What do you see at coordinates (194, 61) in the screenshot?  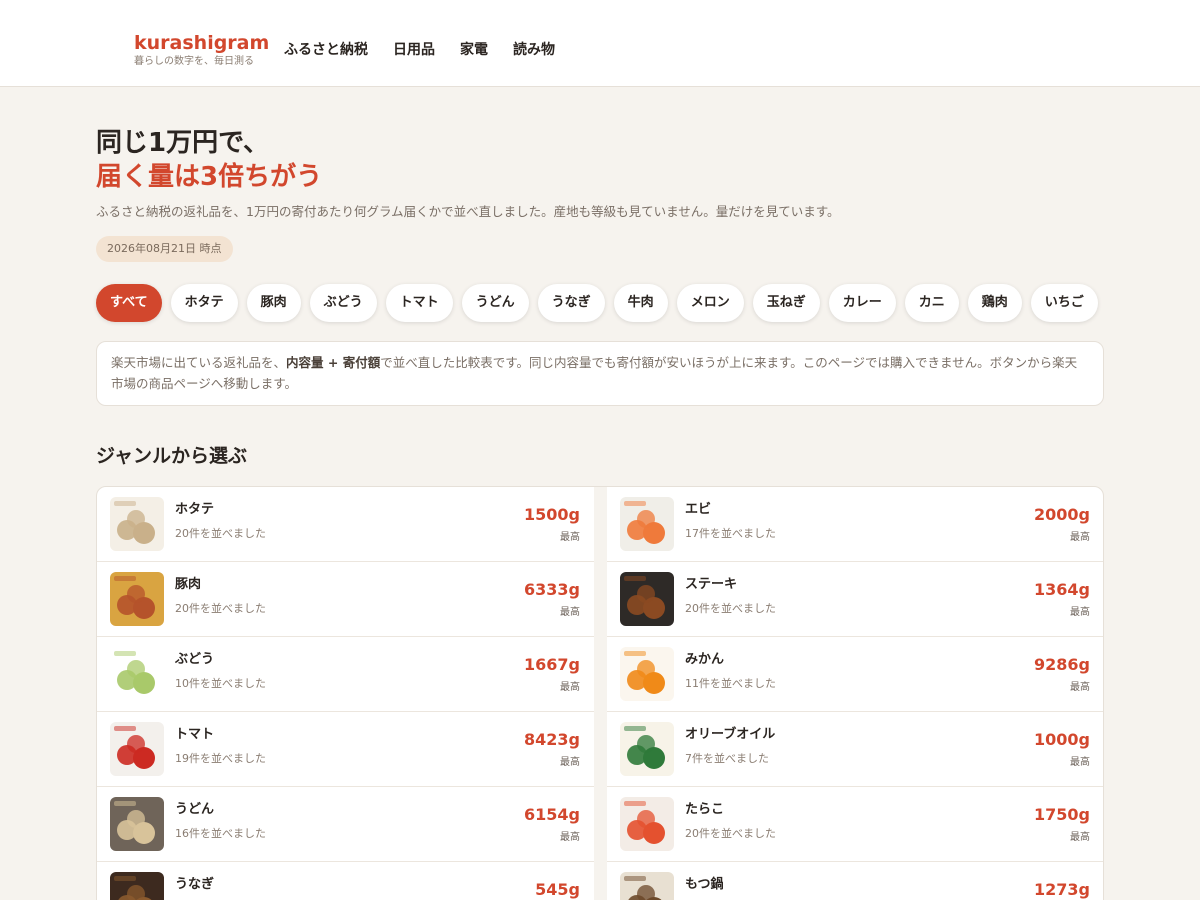 I see `brand-tagline: 暮らしの数字を、毎日測る` at bounding box center [194, 61].